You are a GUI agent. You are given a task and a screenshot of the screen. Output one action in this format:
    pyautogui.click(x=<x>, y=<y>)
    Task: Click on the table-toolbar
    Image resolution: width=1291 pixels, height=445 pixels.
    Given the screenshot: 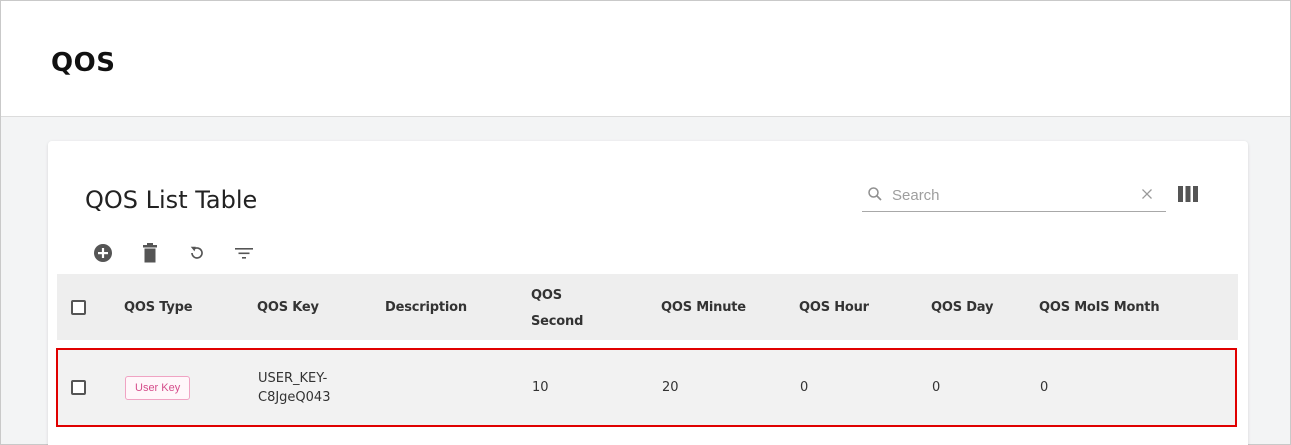 What is the action you would take?
    pyautogui.click(x=184, y=253)
    